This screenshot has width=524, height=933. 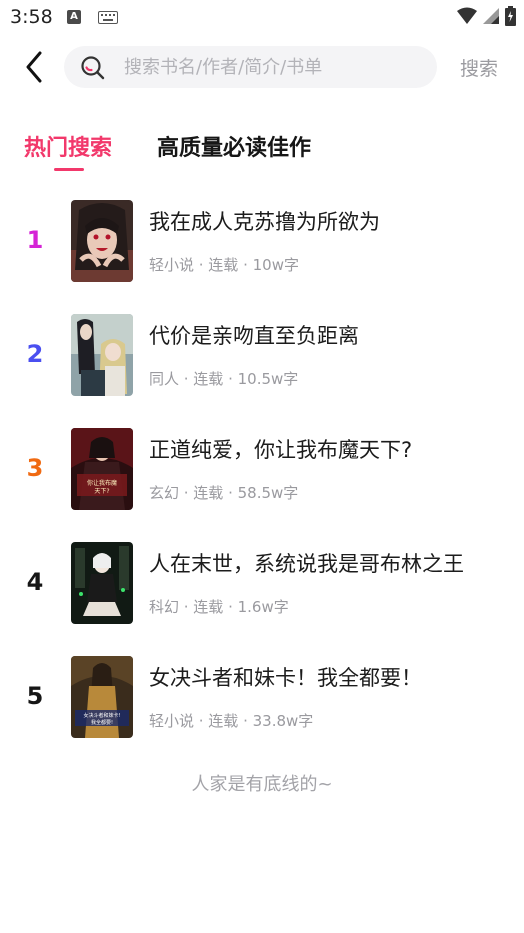 What do you see at coordinates (69, 169) in the screenshot?
I see `active-tab-indicator` at bounding box center [69, 169].